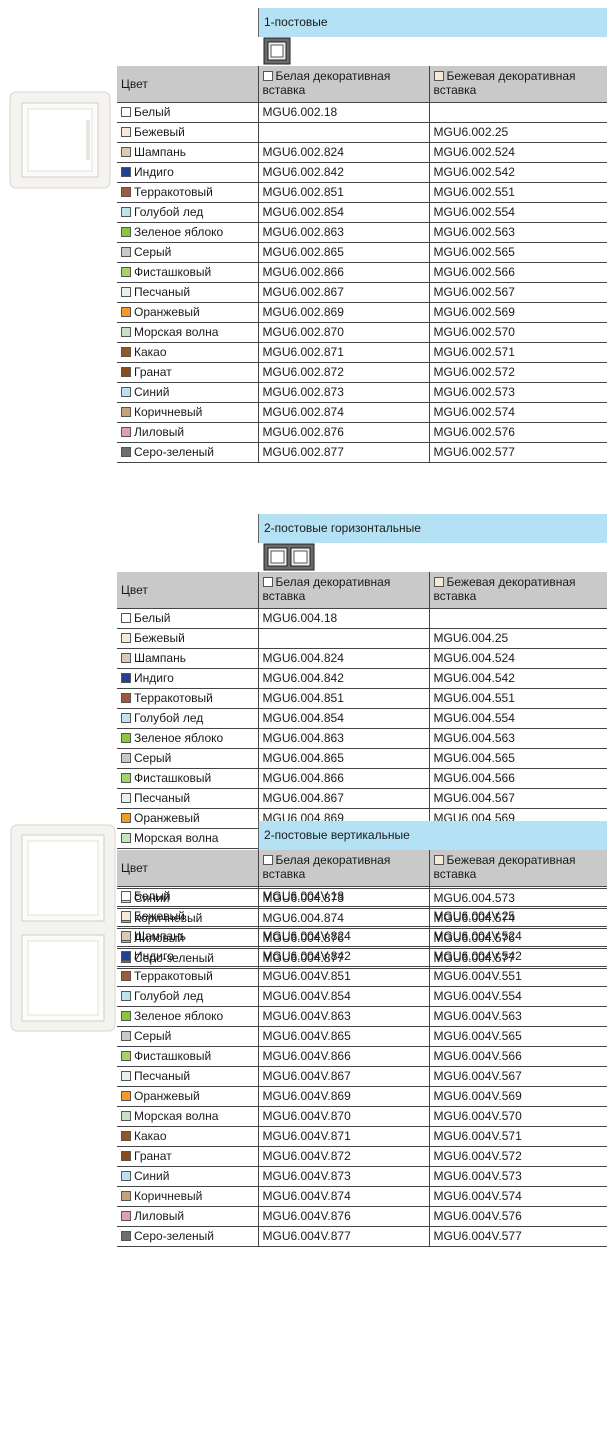 The width and height of the screenshot is (613, 1439). I want to click on color-cell: Коричневый, so click(187, 412).